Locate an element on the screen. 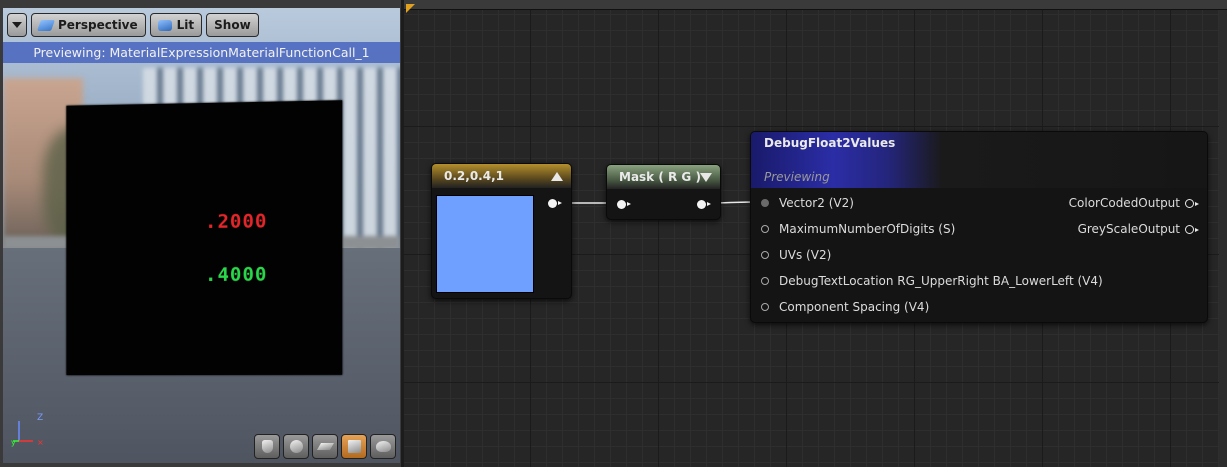 The height and width of the screenshot is (467, 1227). show-button: Show is located at coordinates (232, 25).